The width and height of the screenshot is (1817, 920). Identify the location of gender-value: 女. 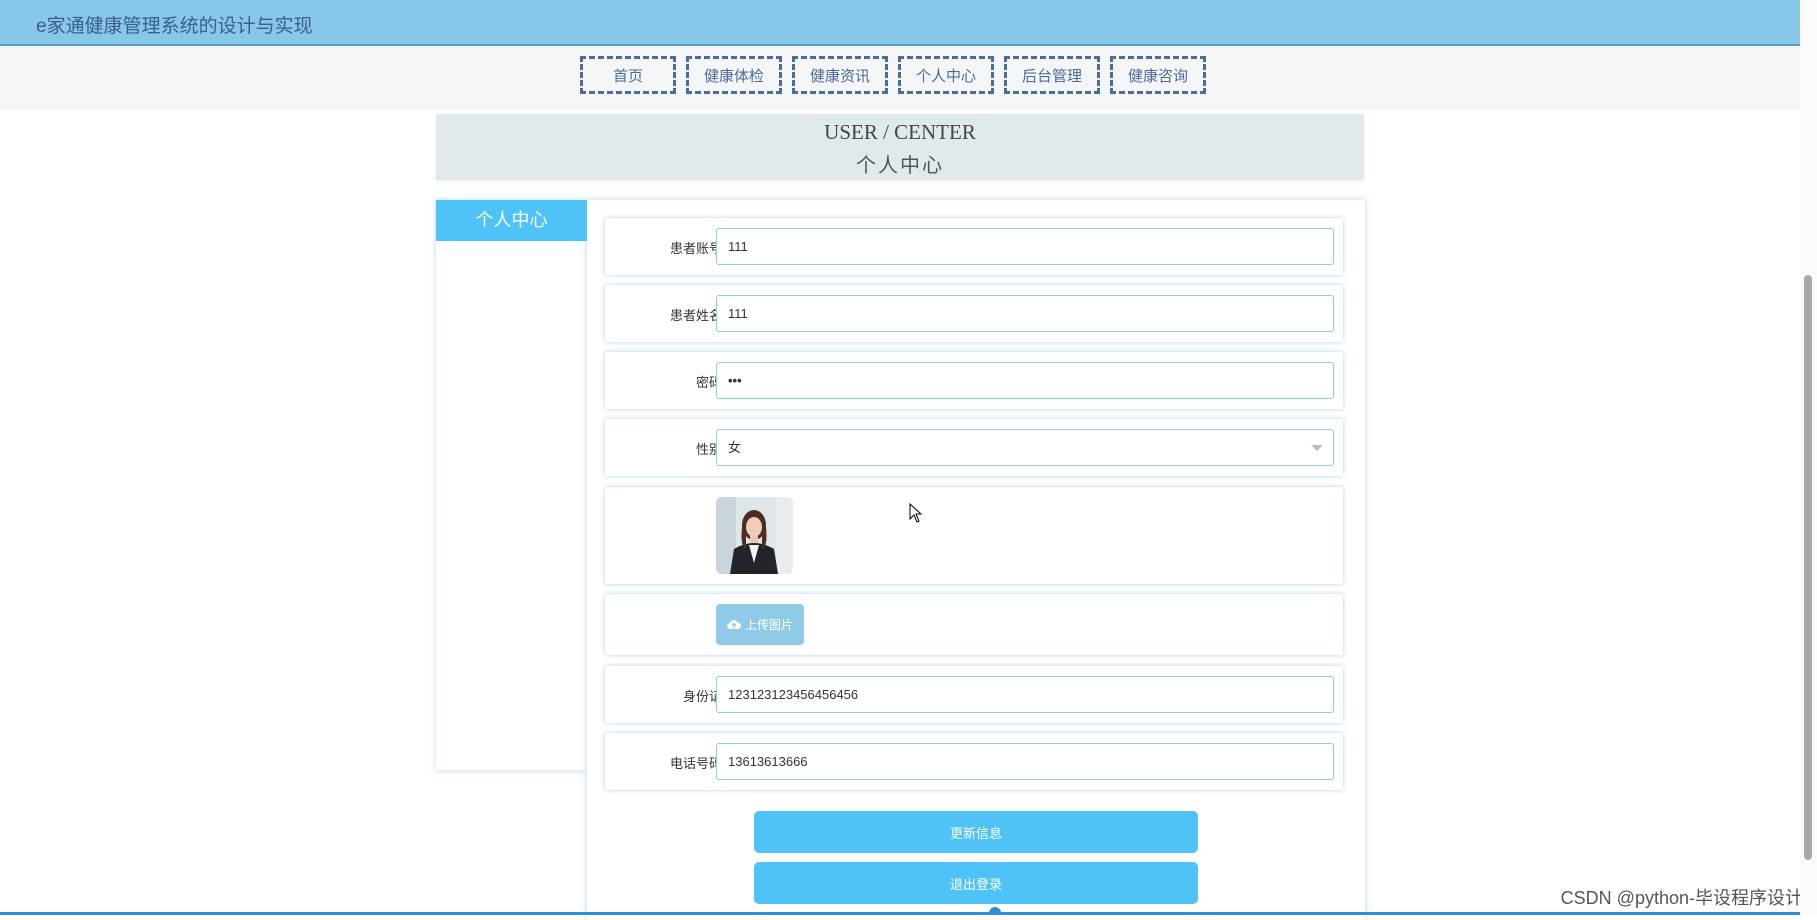
(735, 447).